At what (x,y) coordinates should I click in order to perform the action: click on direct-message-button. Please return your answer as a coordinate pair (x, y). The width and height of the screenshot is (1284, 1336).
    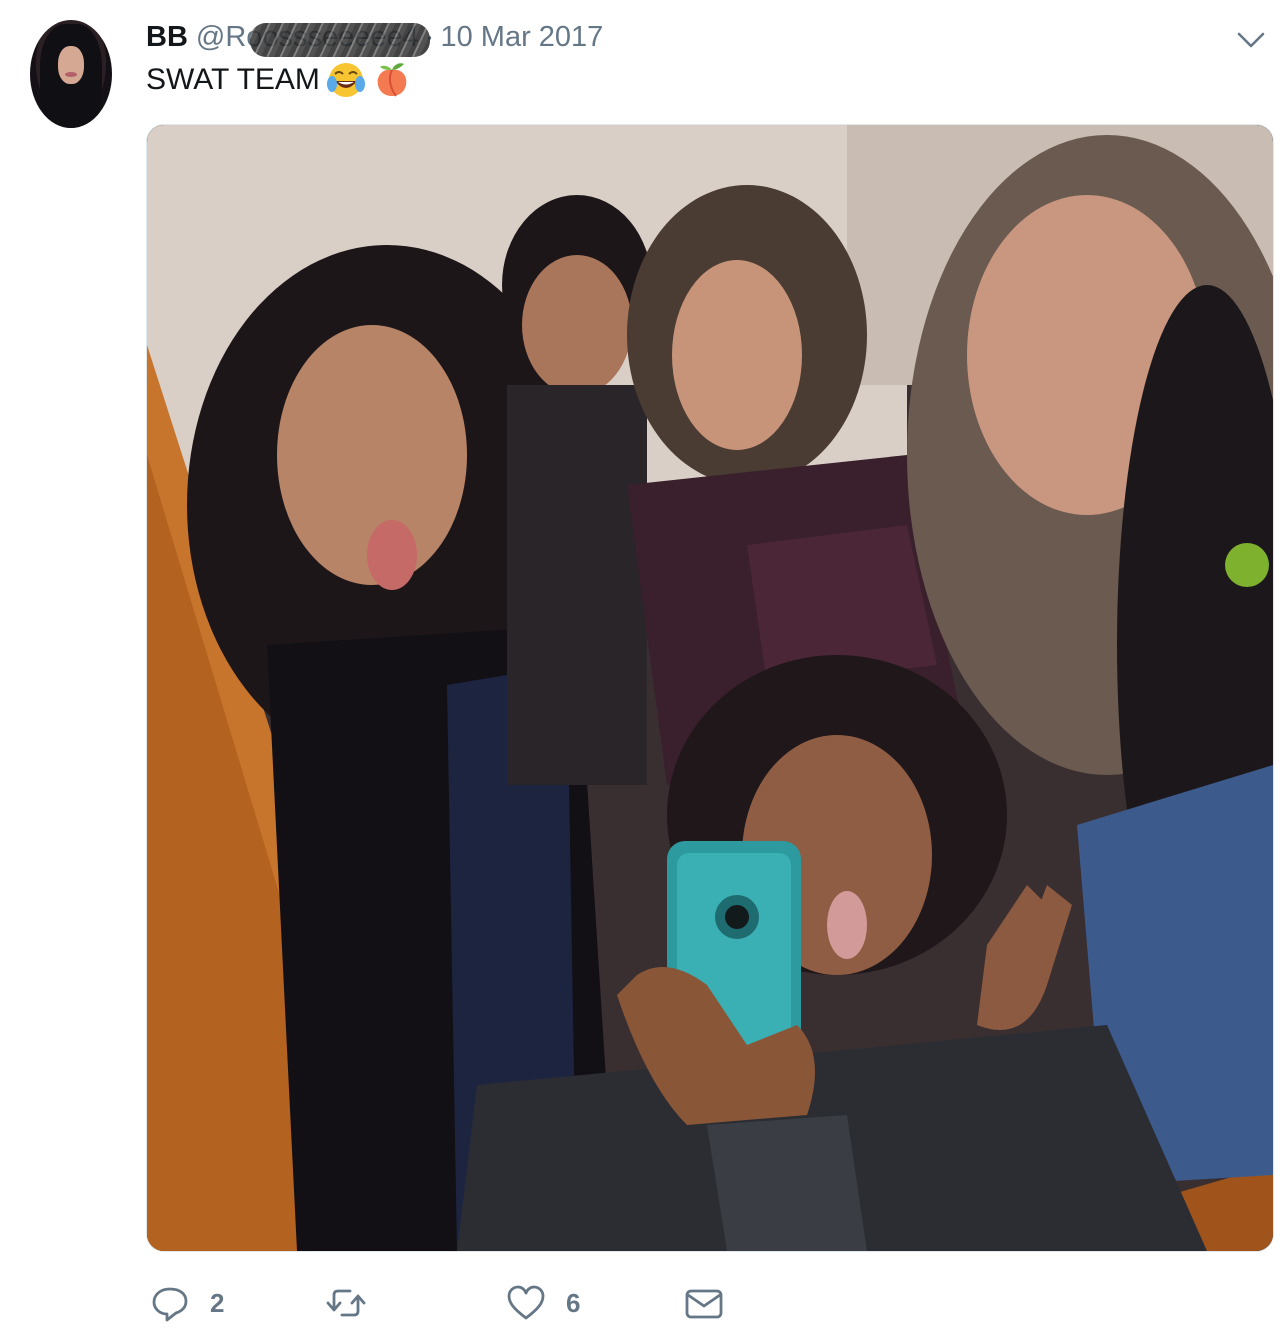
    Looking at the image, I should click on (704, 1303).